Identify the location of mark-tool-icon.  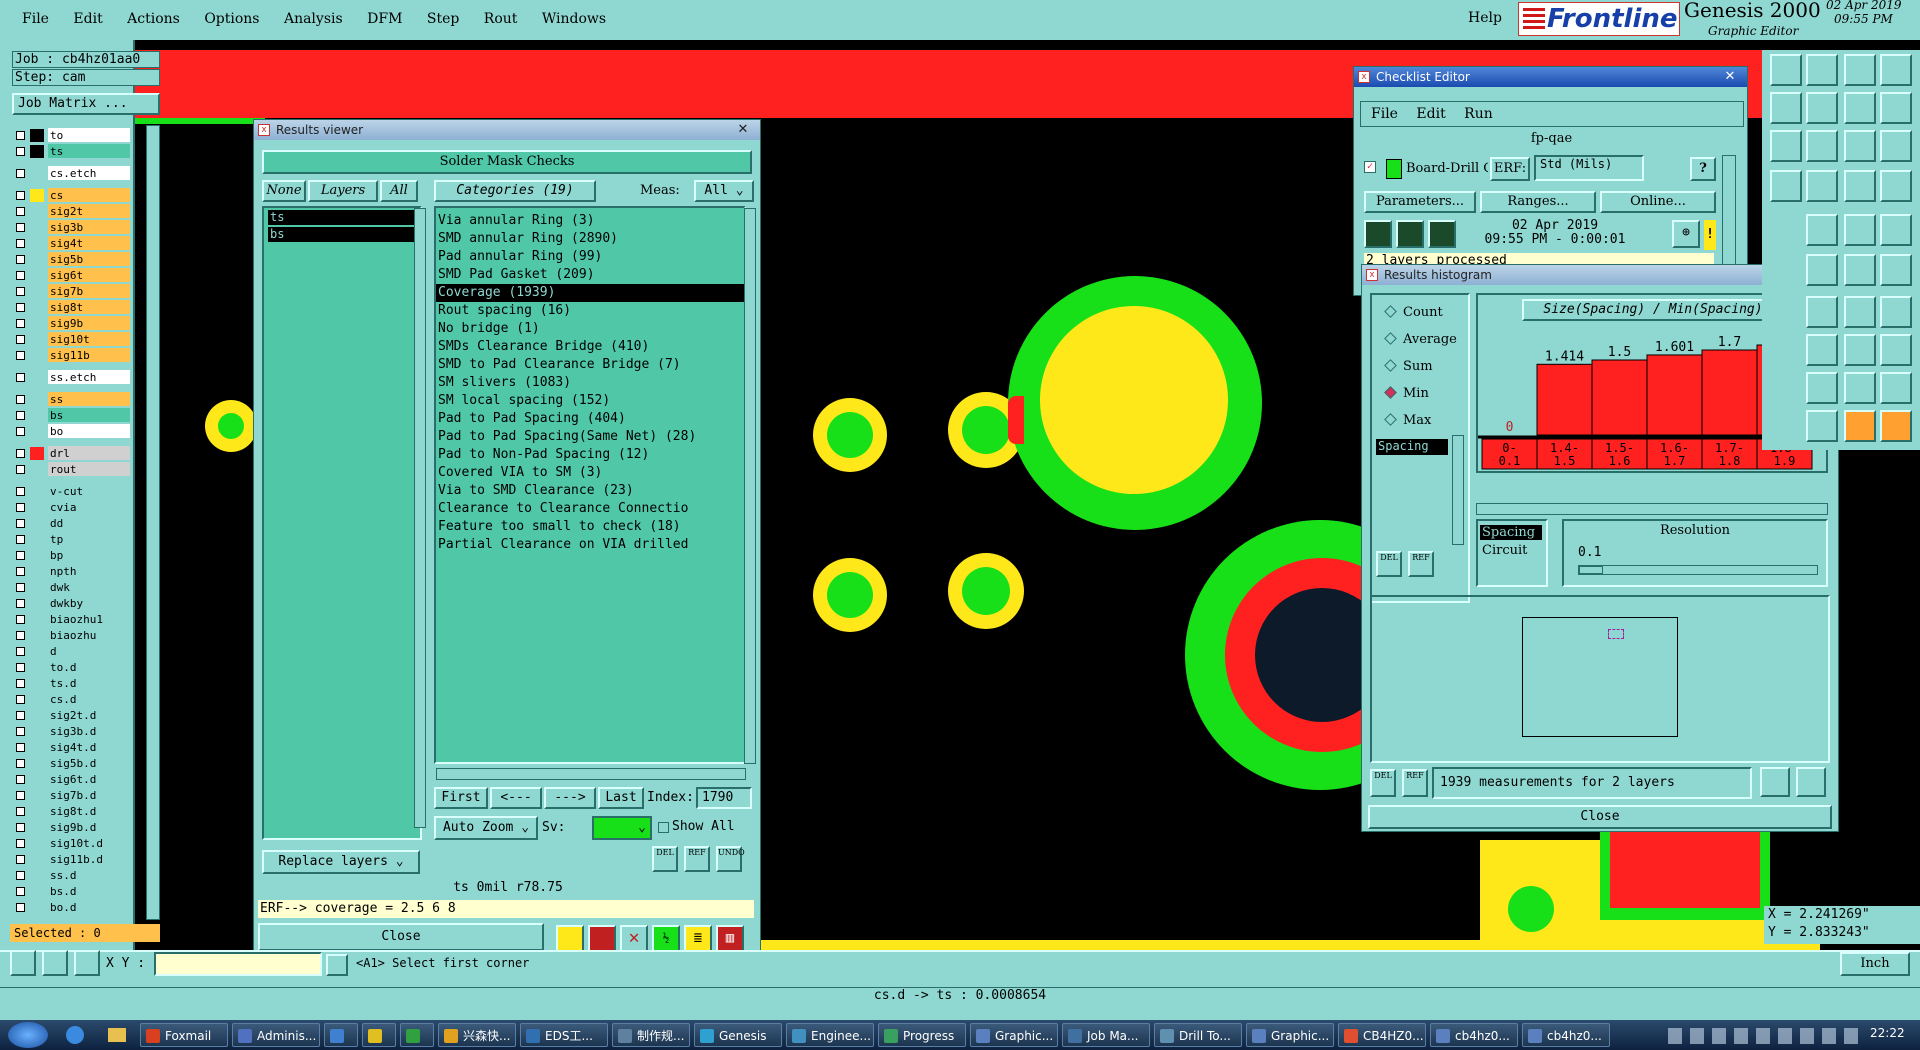
(602, 939).